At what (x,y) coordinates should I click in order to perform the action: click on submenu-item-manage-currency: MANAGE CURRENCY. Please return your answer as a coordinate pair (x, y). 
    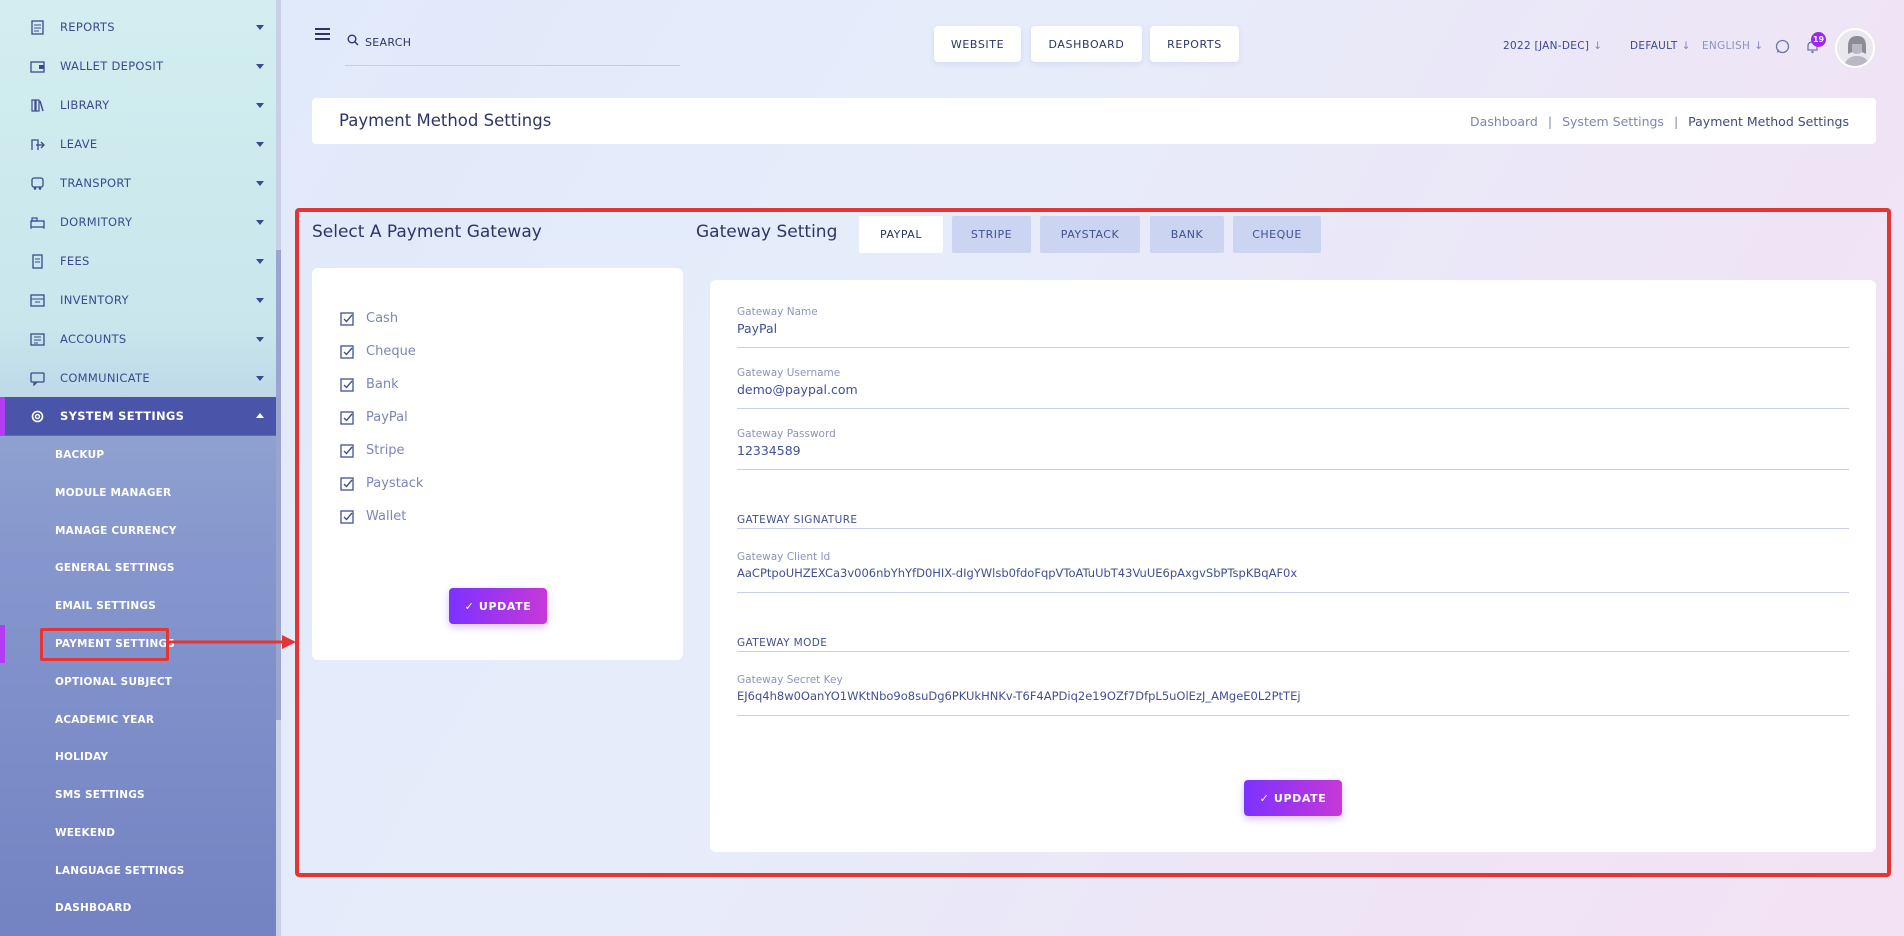
    Looking at the image, I should click on (116, 531).